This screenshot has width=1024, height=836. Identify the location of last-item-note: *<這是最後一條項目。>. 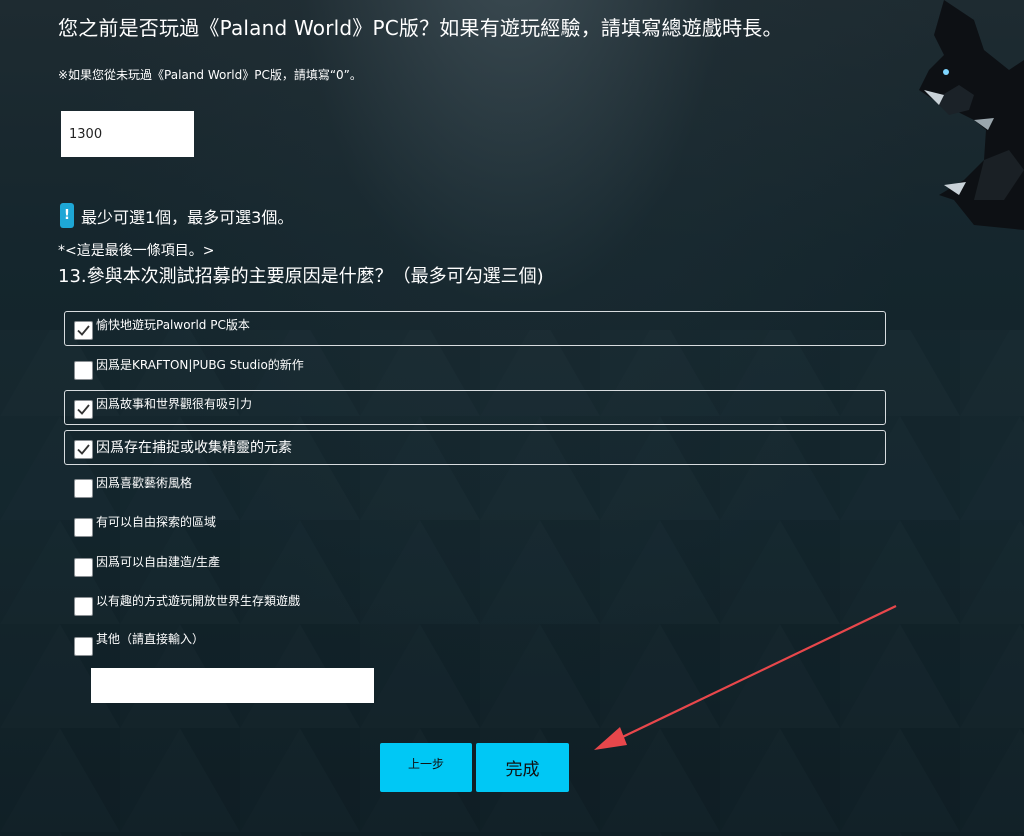
(136, 251).